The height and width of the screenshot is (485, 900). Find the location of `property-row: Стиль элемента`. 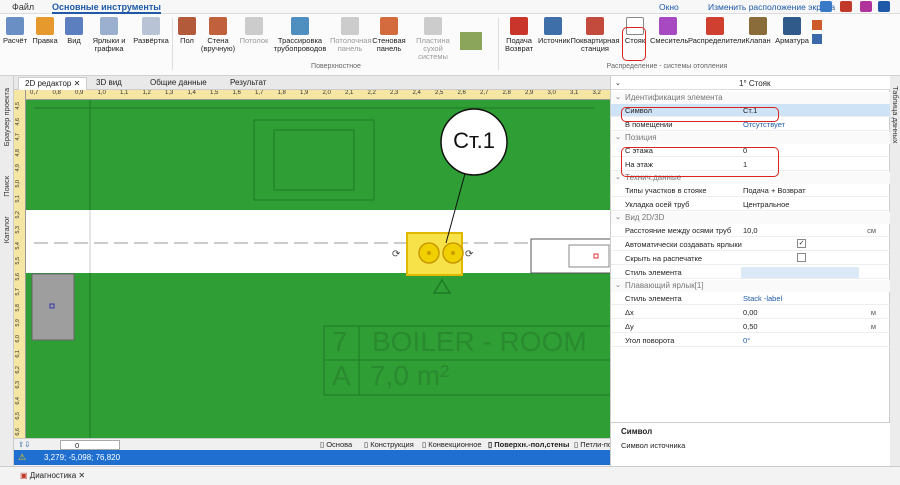

property-row: Стиль элемента is located at coordinates (750, 272).